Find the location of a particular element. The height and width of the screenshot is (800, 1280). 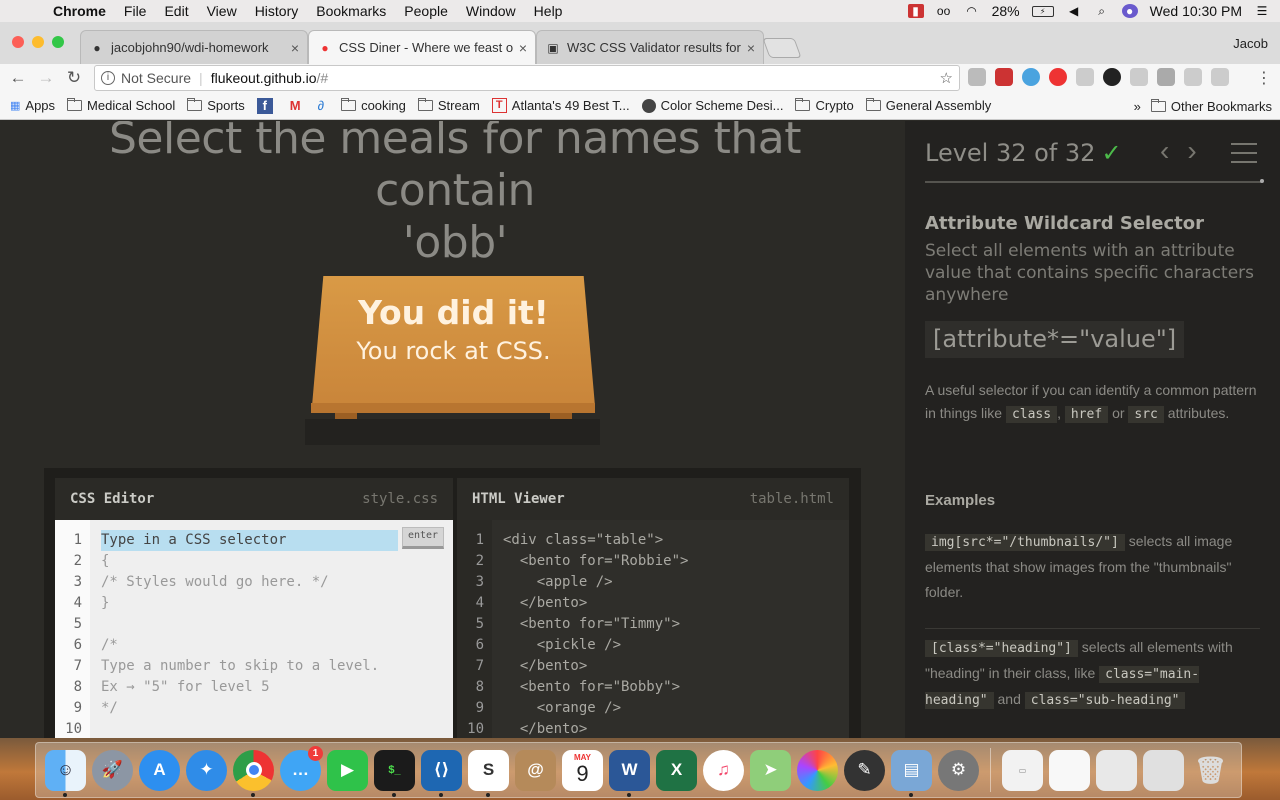

previous-level-chevron-icon: ‹ is located at coordinates (1164, 151).